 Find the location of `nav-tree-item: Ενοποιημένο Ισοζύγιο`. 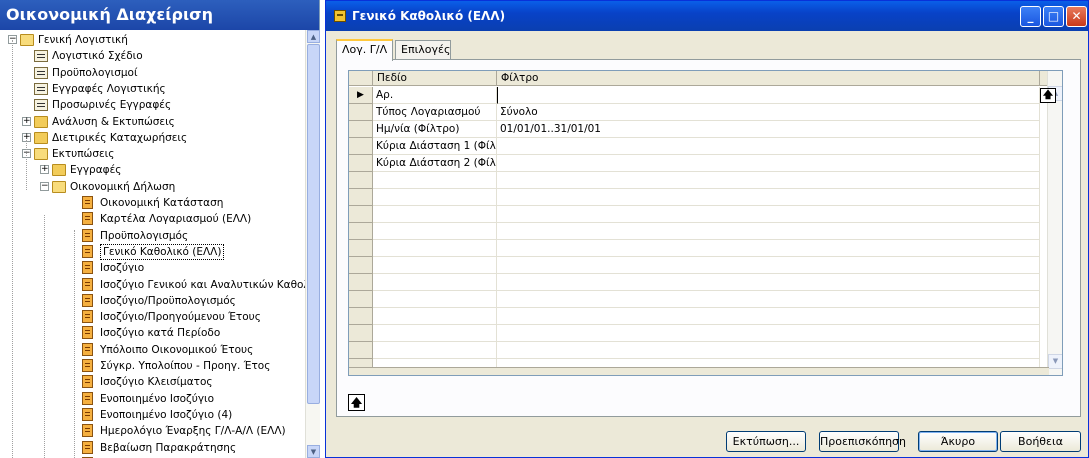

nav-tree-item: Ενοποιημένο Ισοζύγιο is located at coordinates (152, 399).